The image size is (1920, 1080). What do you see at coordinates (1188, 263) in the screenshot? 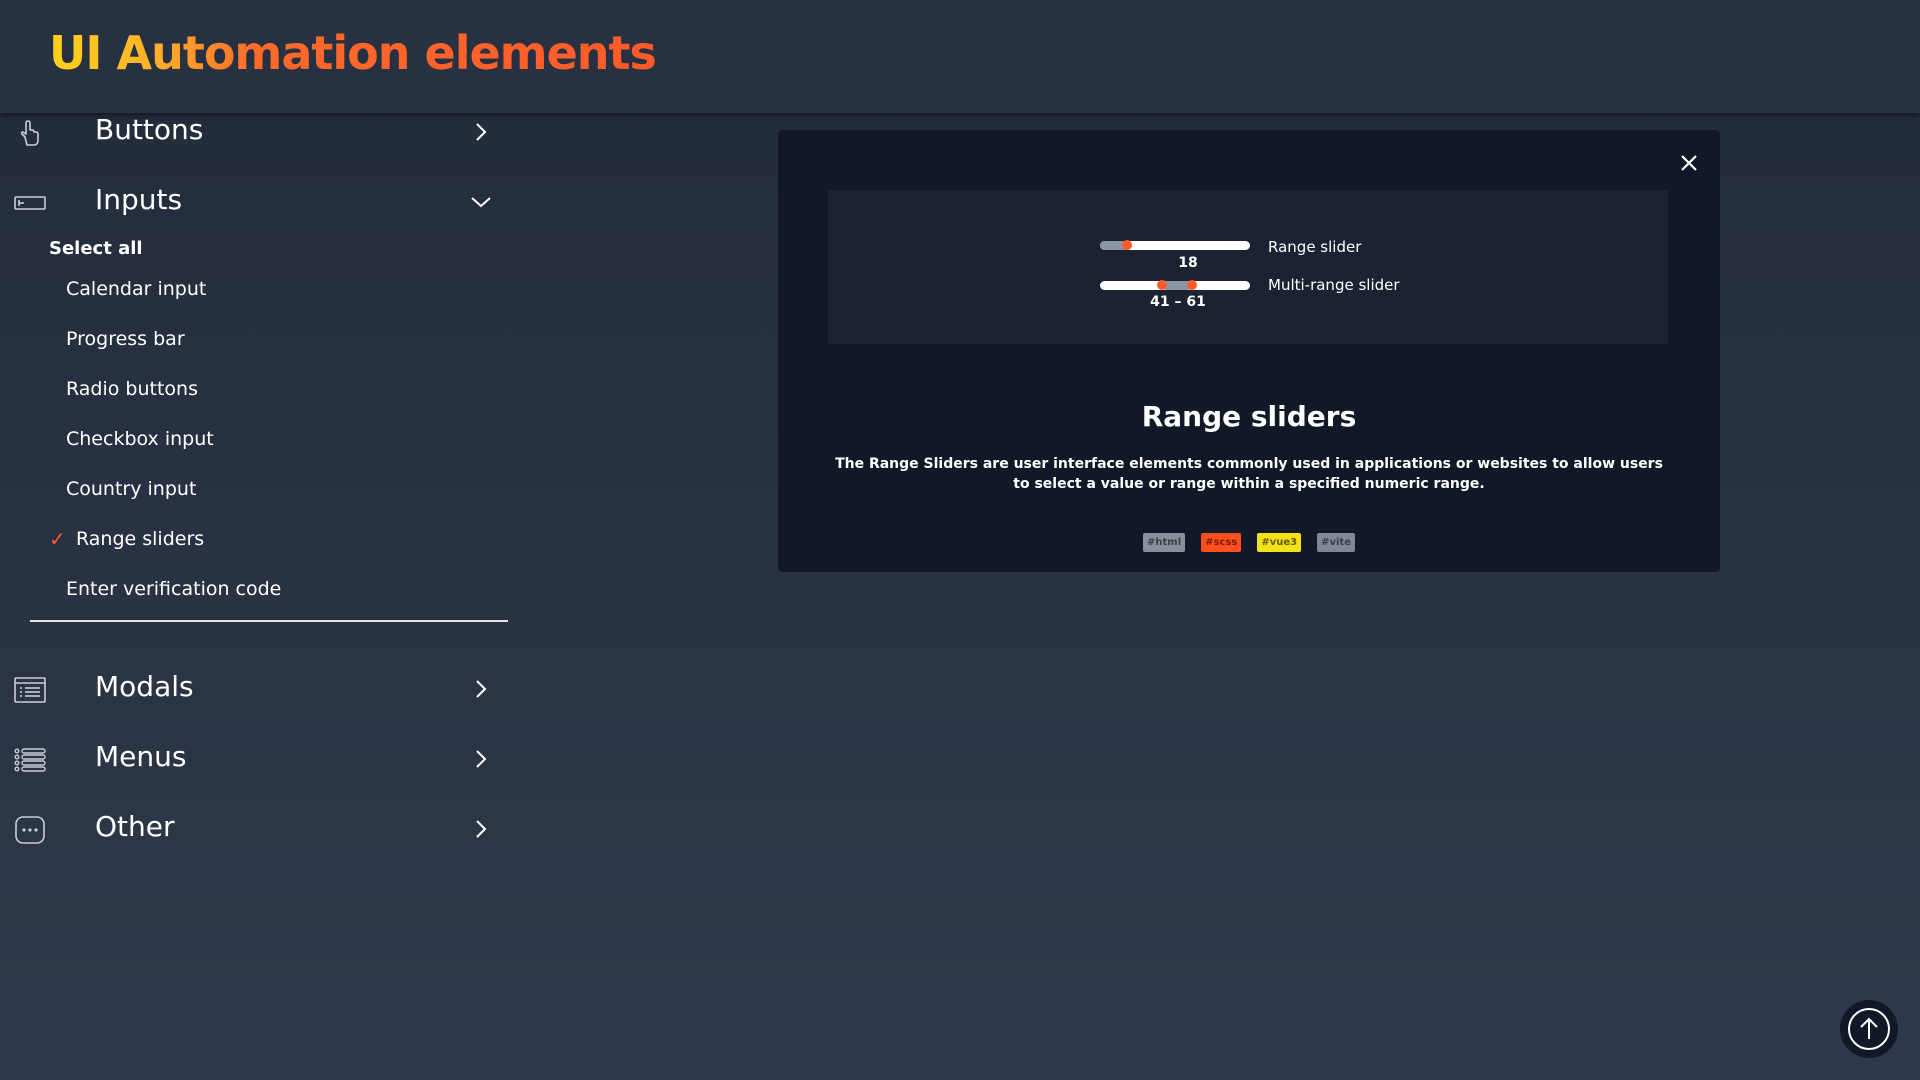
I see `range-slider-value: 18` at bounding box center [1188, 263].